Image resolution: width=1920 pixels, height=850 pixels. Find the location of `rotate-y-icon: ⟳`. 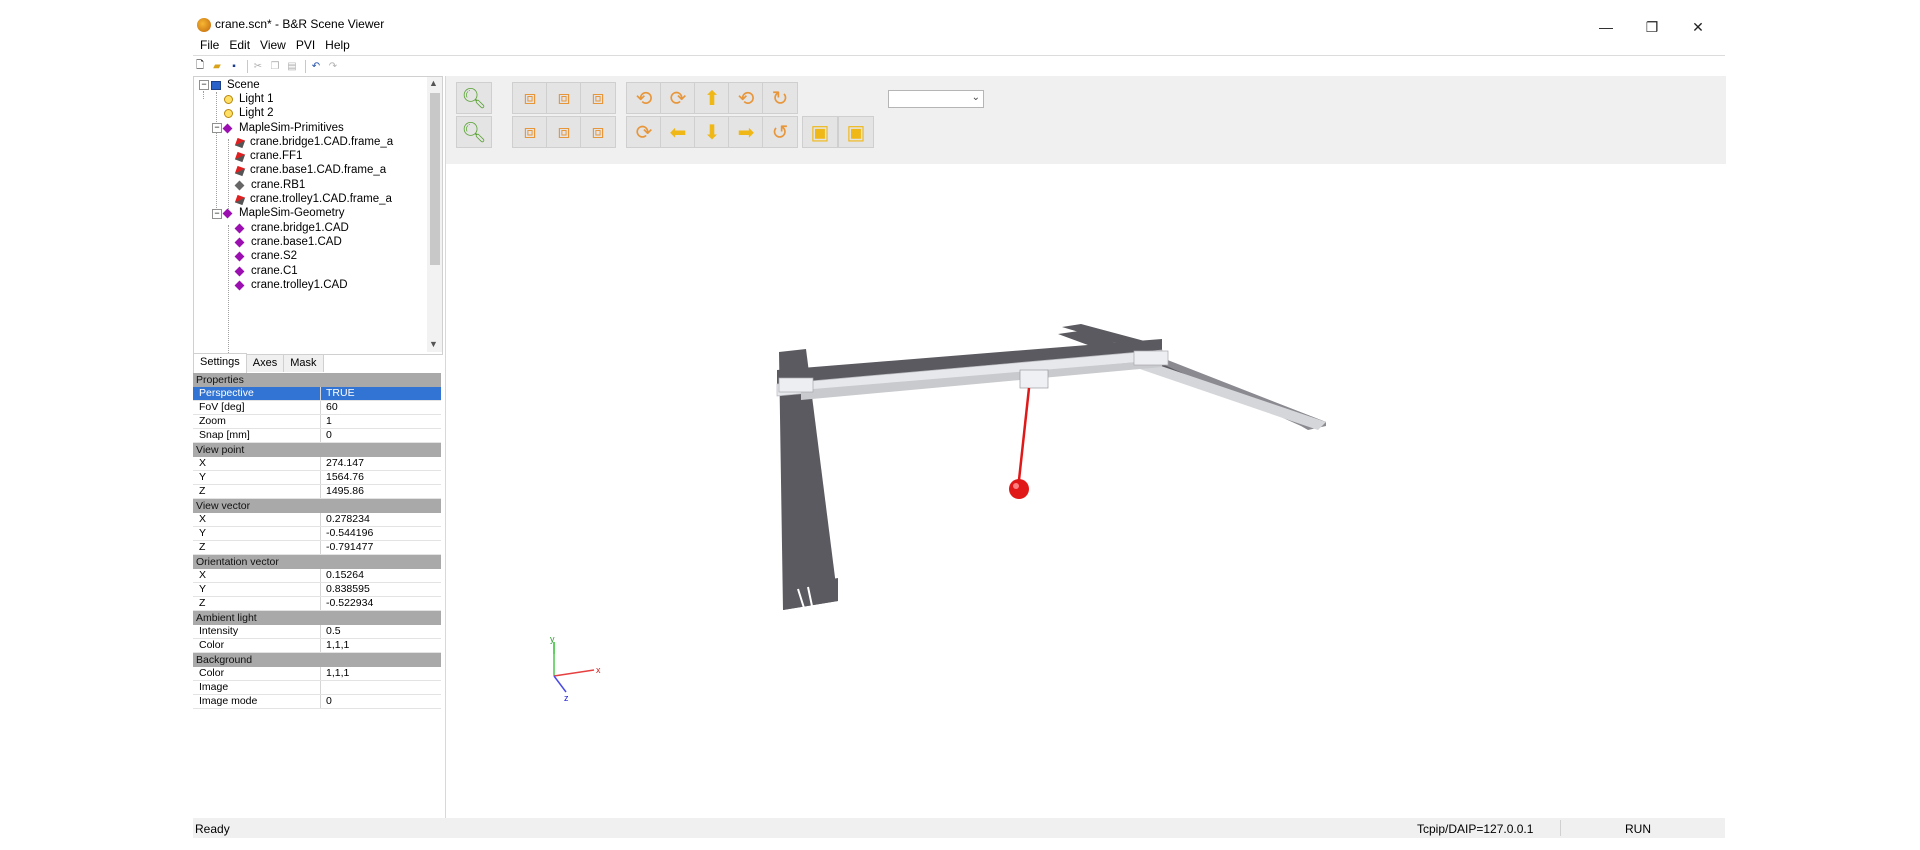

rotate-y-icon: ⟳ is located at coordinates (678, 98).